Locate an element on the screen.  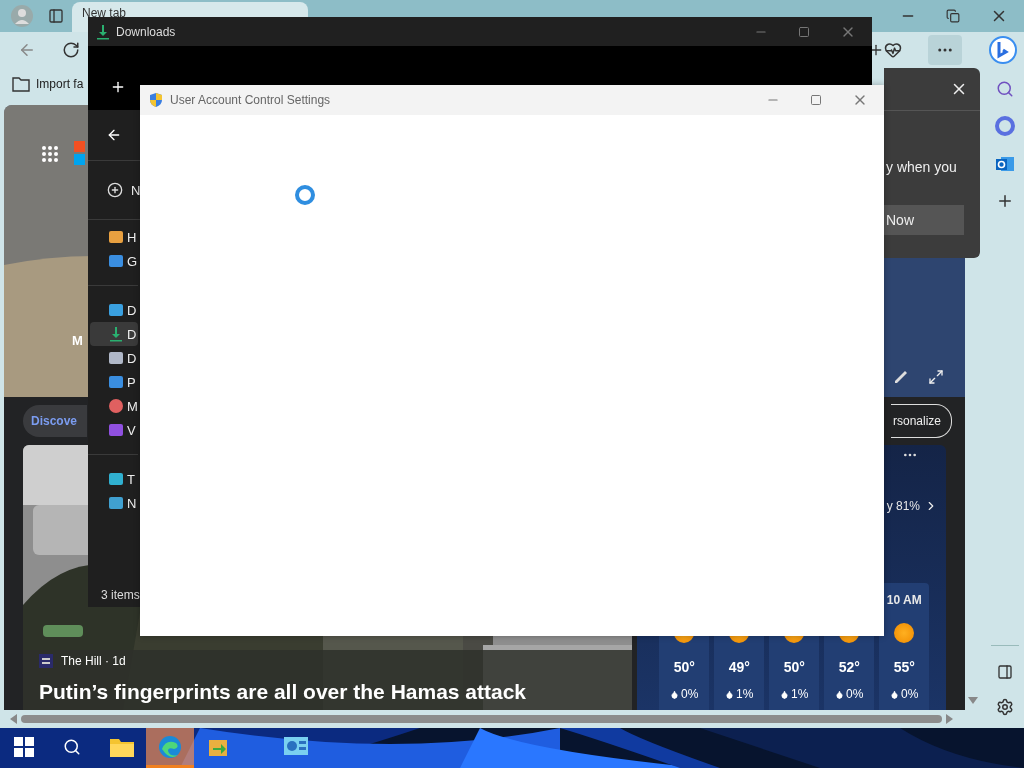
nav-item: N is located at coordinates (114, 503).